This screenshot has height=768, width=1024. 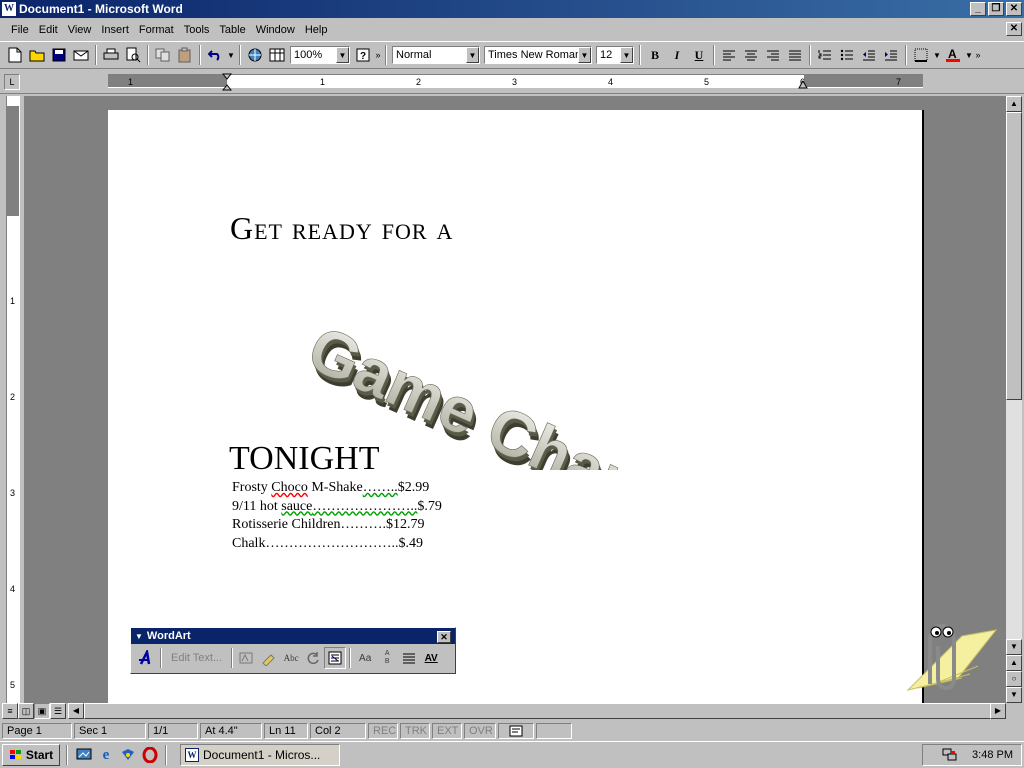 I want to click on horizontal-ruler: 1 1 2 3 4 5 6 7, so click(x=515, y=82).